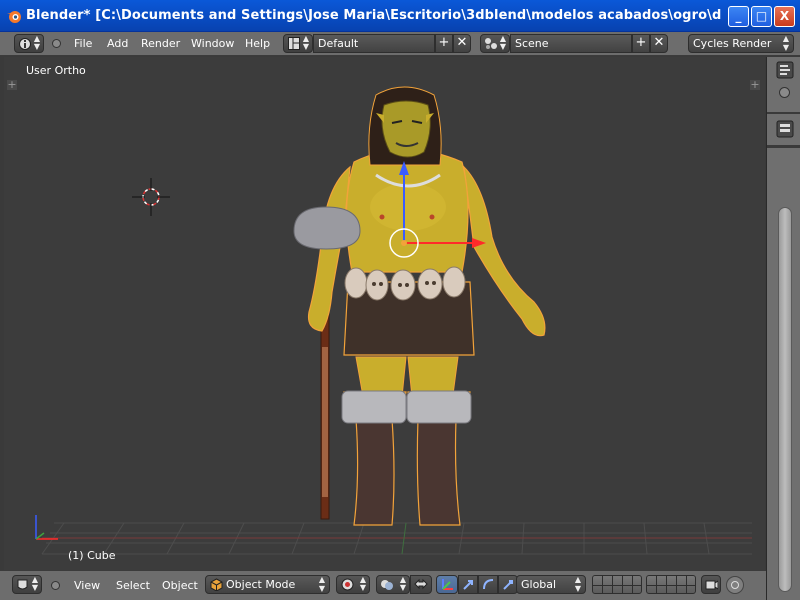 The image size is (800, 600). What do you see at coordinates (22, 584) in the screenshot?
I see `3d-view-icon` at bounding box center [22, 584].